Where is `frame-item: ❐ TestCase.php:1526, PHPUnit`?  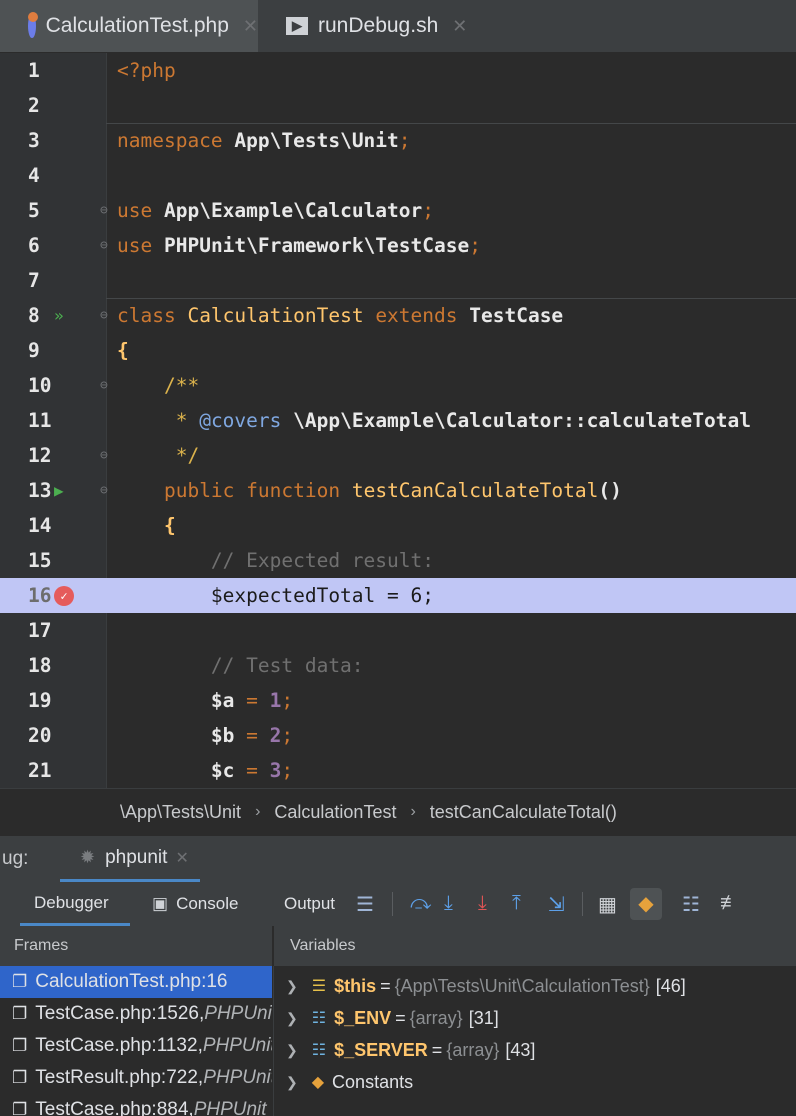 frame-item: ❐ TestCase.php:1526, PHPUnit is located at coordinates (136, 1014).